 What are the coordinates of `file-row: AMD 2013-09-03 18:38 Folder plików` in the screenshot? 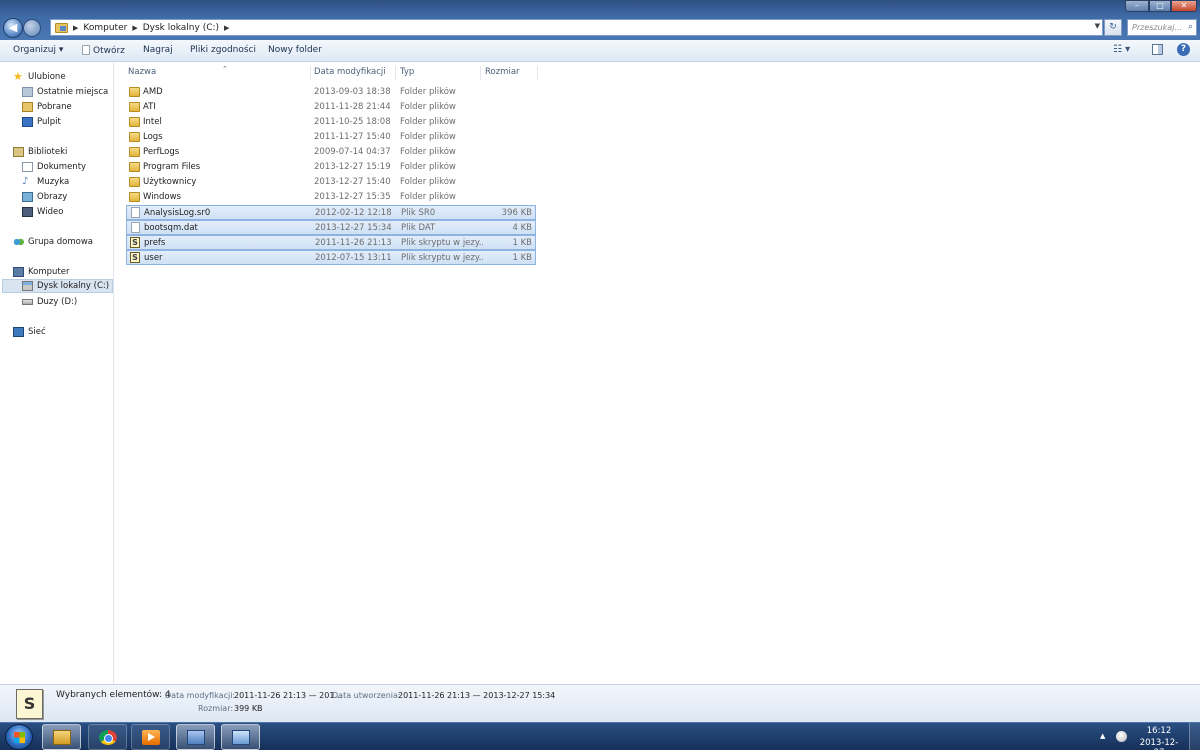 It's located at (331, 92).